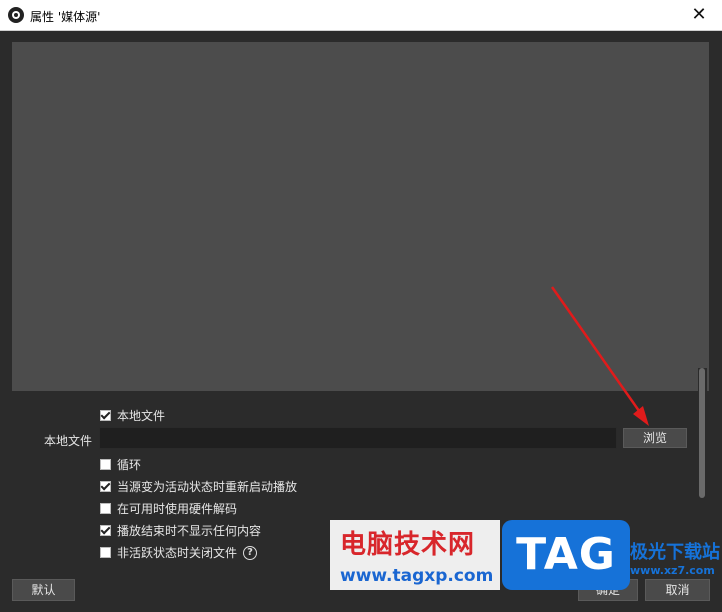 The height and width of the screenshot is (612, 722). What do you see at coordinates (129, 465) in the screenshot?
I see `loop-label: 循环` at bounding box center [129, 465].